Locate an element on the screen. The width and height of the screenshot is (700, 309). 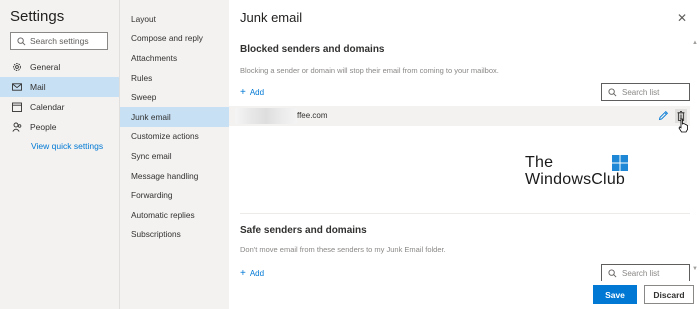
hand-cursor-icon is located at coordinates (683, 125).